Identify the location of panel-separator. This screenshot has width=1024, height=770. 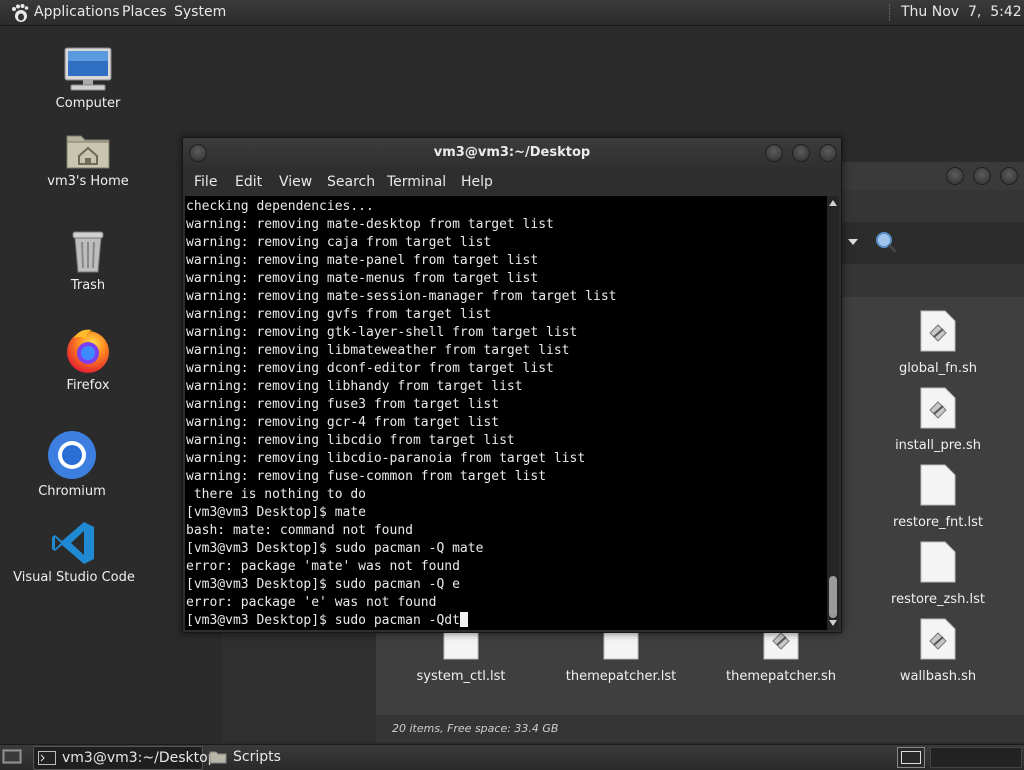
(890, 12).